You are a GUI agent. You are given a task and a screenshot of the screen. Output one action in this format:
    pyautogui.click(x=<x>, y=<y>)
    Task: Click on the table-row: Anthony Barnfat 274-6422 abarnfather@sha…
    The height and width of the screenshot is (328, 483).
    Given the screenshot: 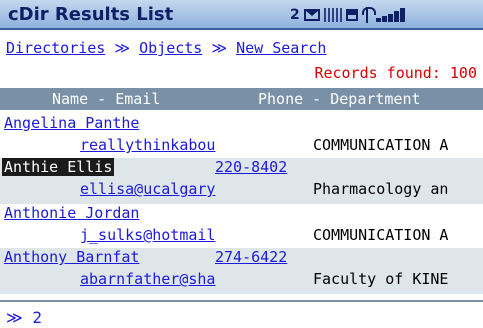 What is the action you would take?
    pyautogui.click(x=241, y=271)
    